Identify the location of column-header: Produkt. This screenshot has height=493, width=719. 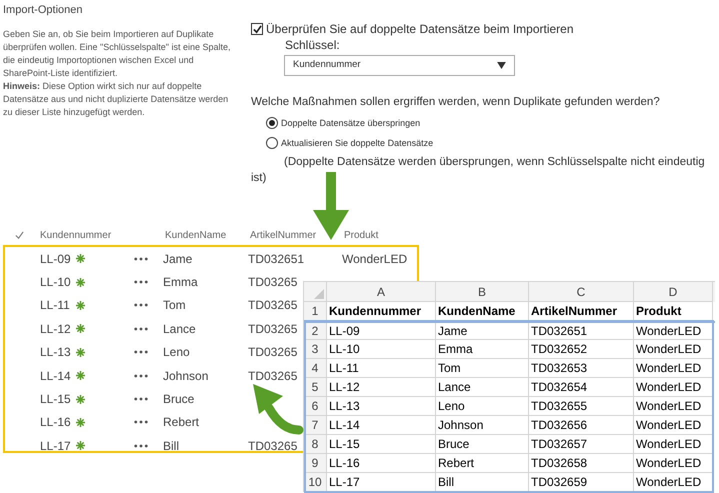
(379, 235).